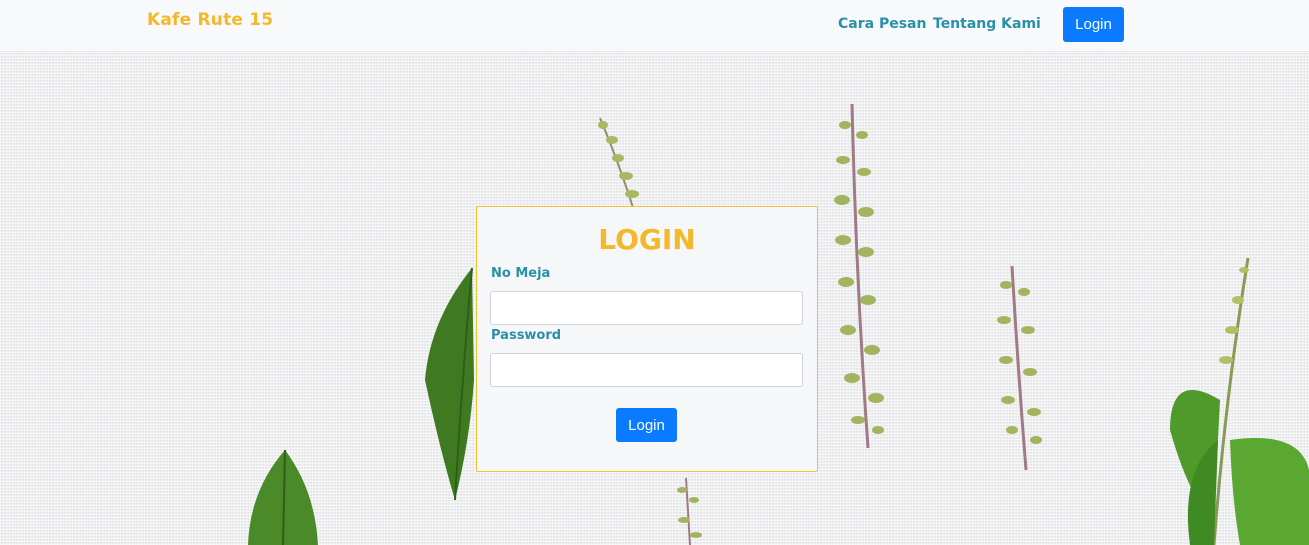  What do you see at coordinates (521, 273) in the screenshot?
I see `table-number-label: No Meja` at bounding box center [521, 273].